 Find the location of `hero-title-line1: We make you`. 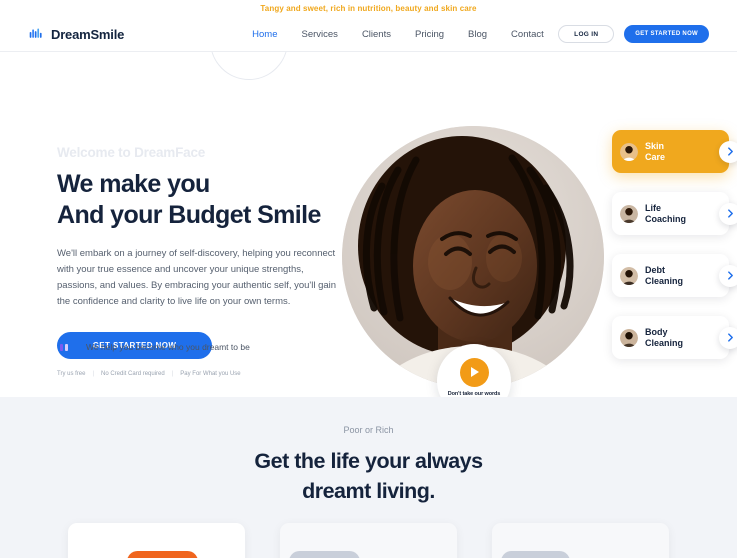

hero-title-line1: We make you is located at coordinates (133, 184).